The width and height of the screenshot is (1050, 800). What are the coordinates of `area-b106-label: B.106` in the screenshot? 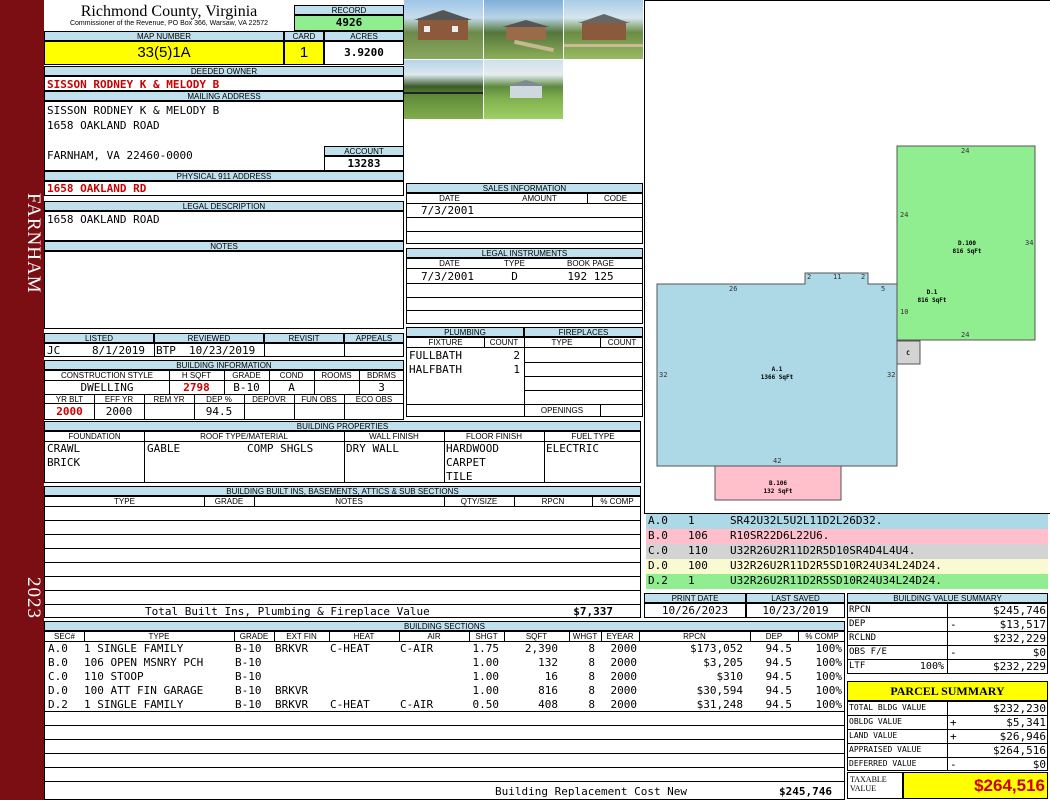 It's located at (778, 483).